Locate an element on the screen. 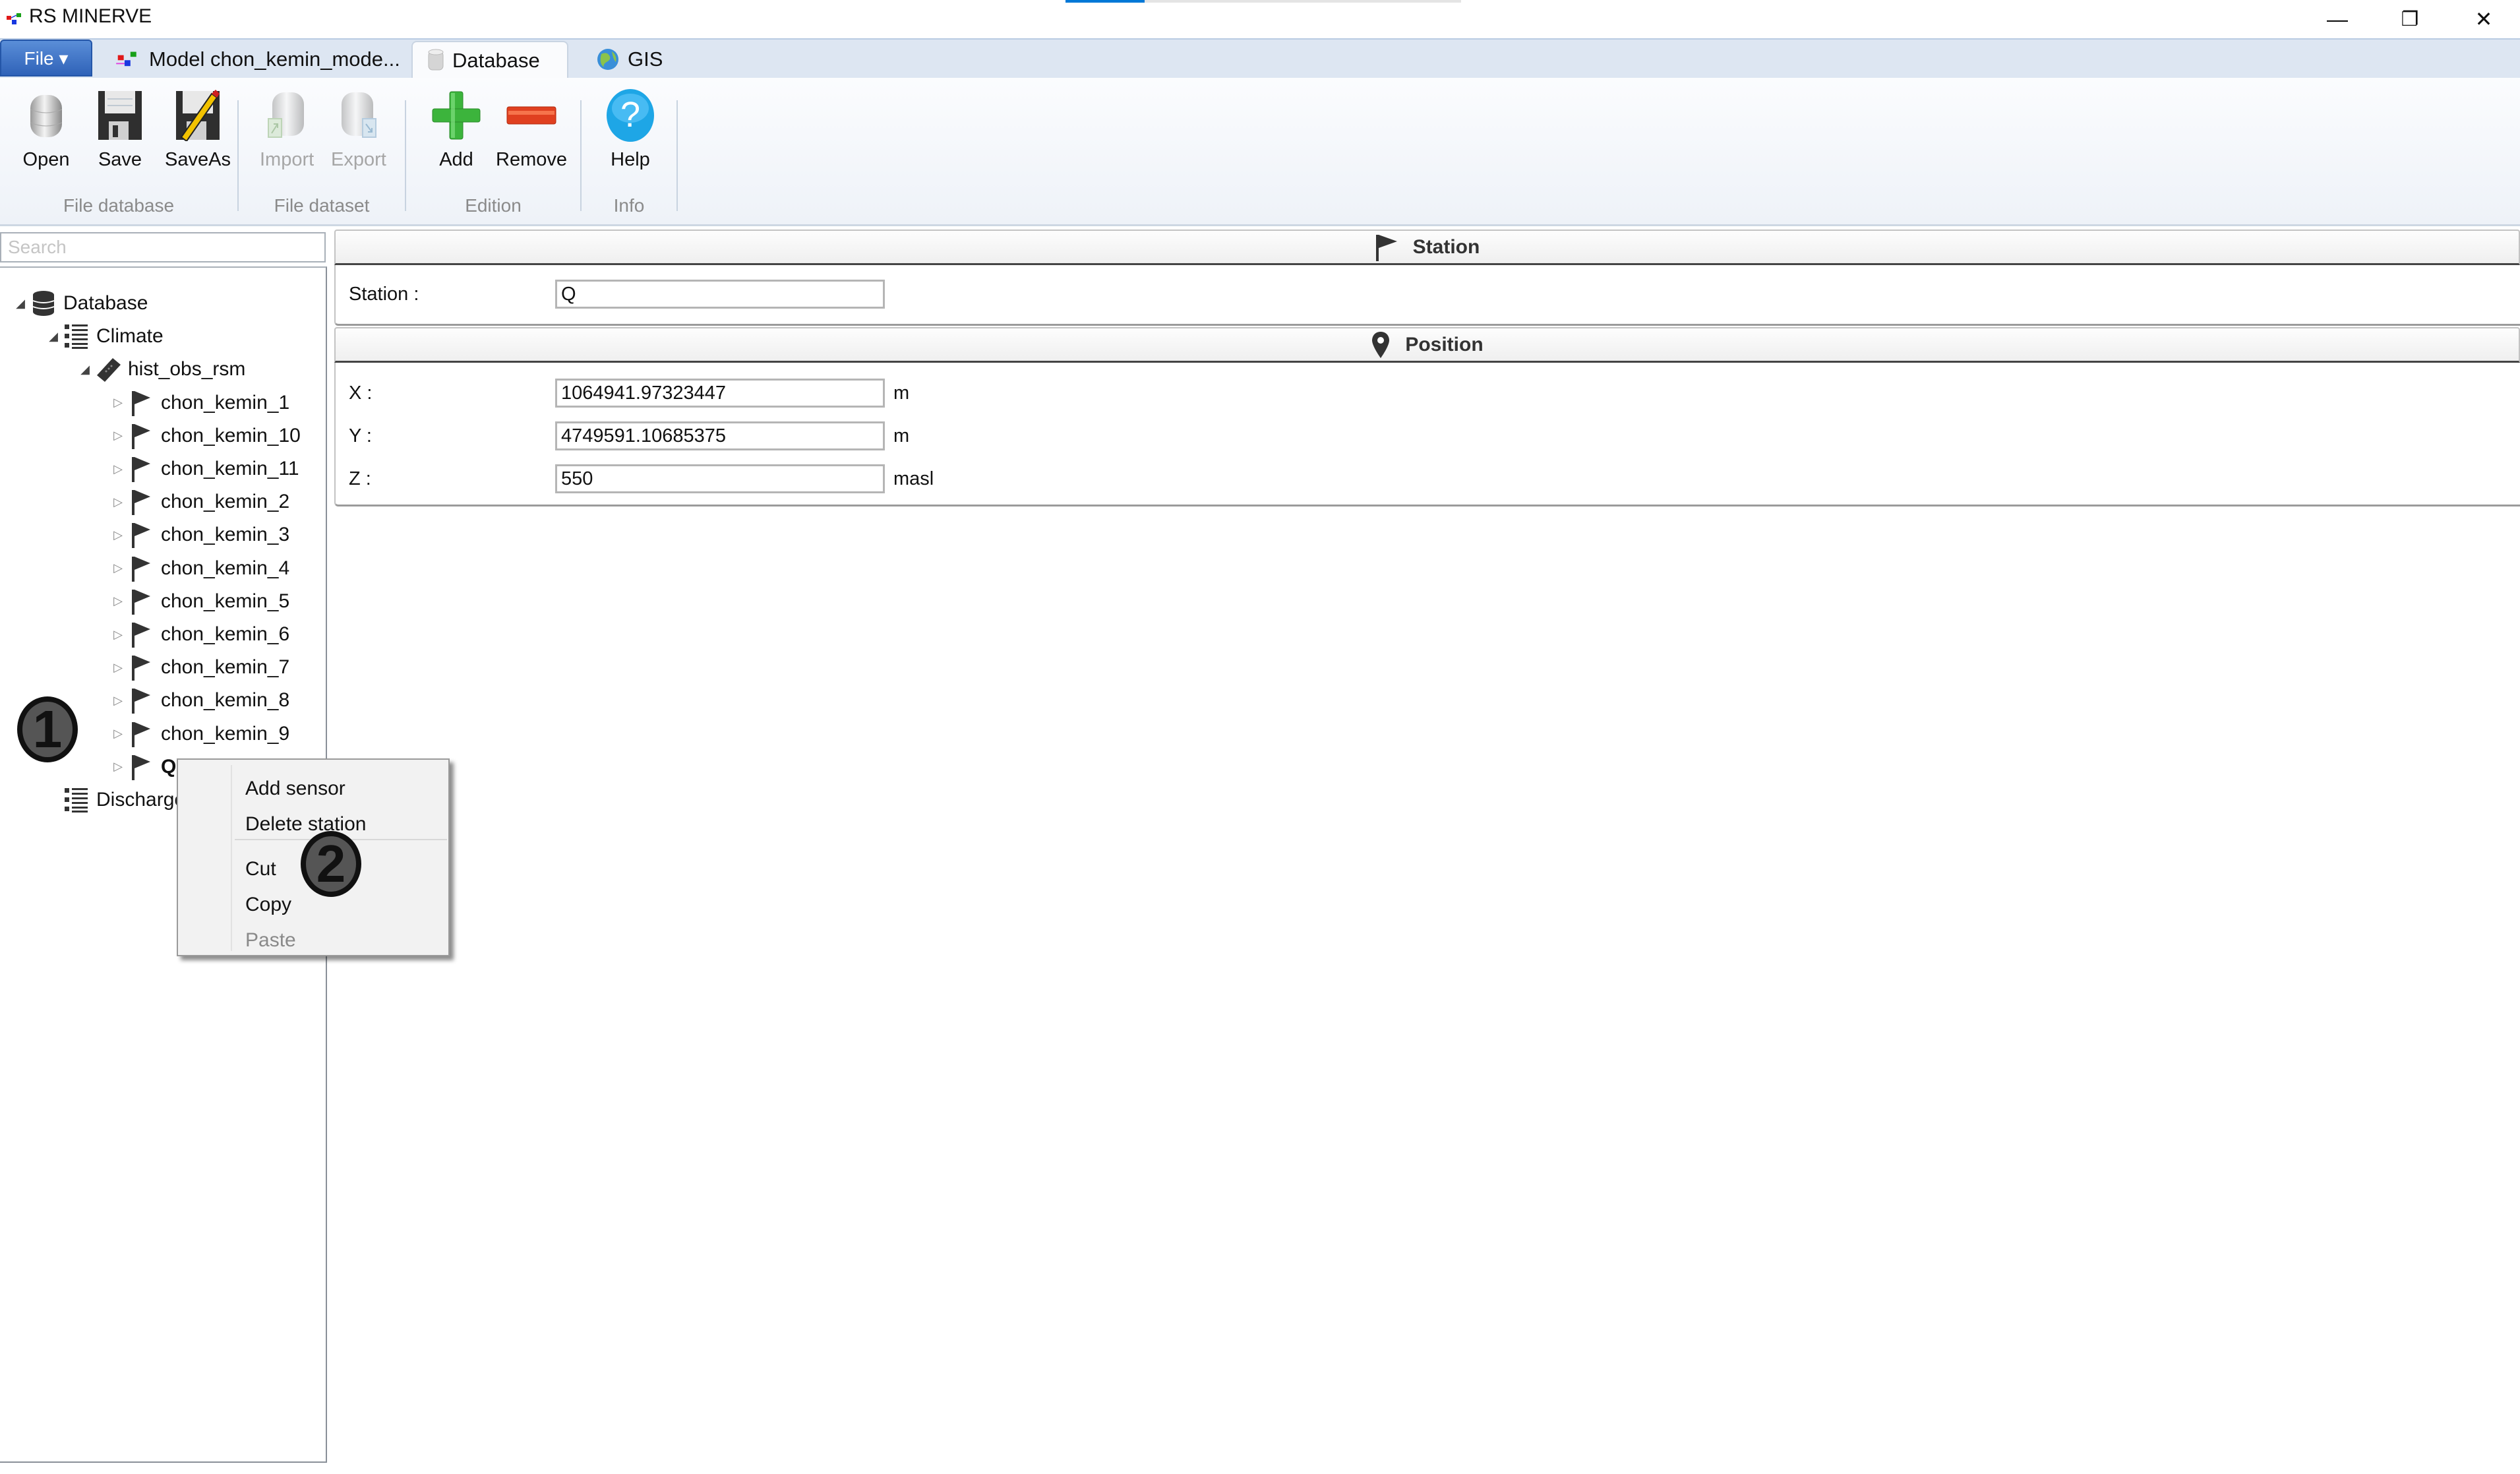  z-unit: masl is located at coordinates (913, 479).